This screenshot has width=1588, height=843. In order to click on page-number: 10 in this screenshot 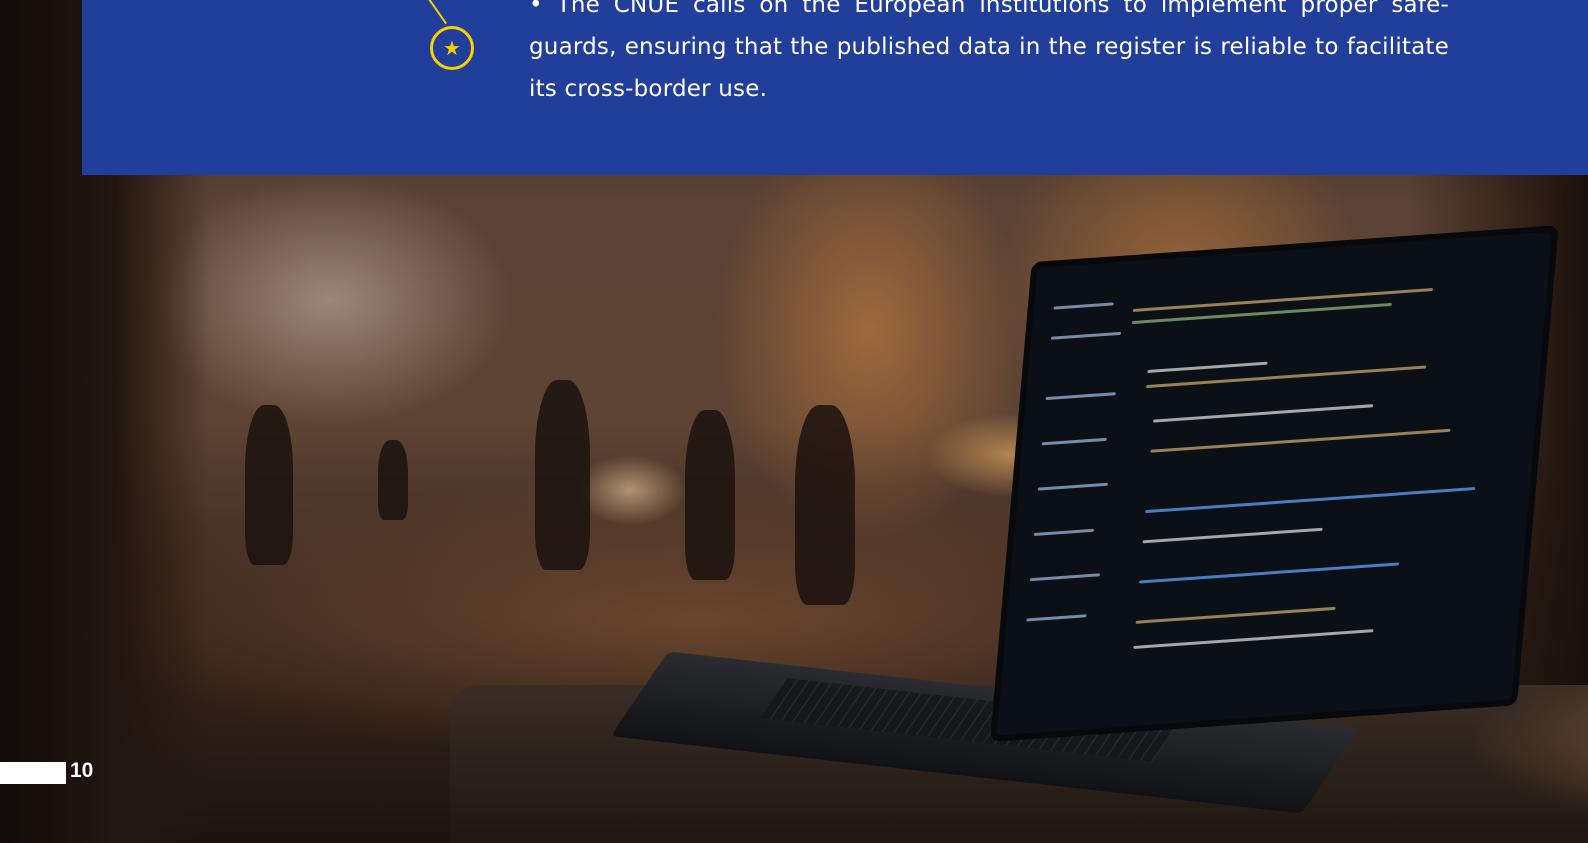, I will do `click(82, 770)`.